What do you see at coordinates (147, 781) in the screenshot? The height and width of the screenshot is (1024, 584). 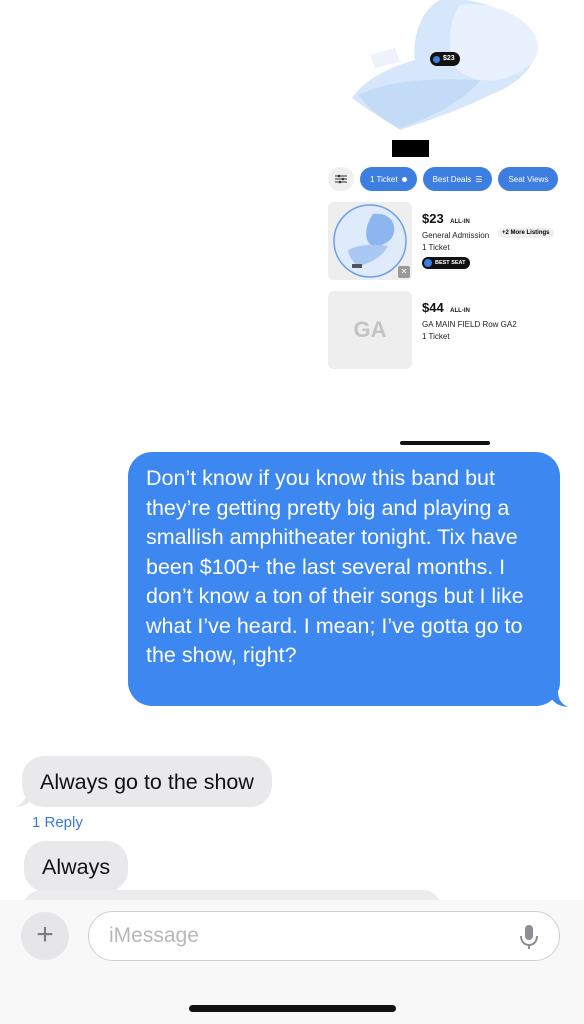 I see `incoming-message: Always go to the show` at bounding box center [147, 781].